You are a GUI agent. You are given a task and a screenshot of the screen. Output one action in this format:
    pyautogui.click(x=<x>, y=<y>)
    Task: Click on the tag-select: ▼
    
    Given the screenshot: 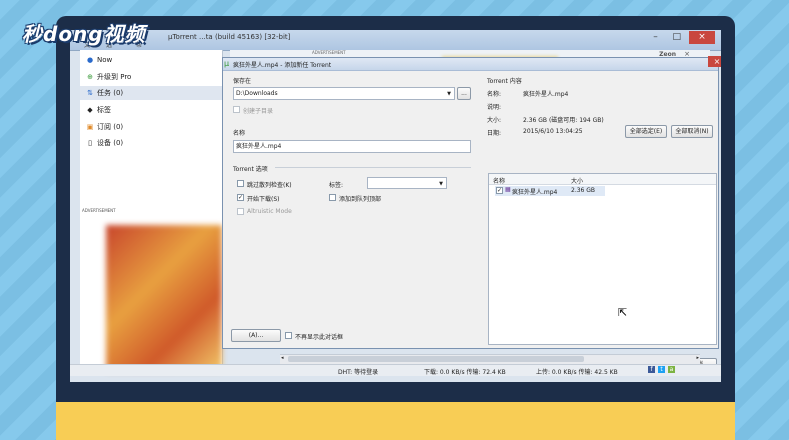 What is the action you would take?
    pyautogui.click(x=407, y=183)
    